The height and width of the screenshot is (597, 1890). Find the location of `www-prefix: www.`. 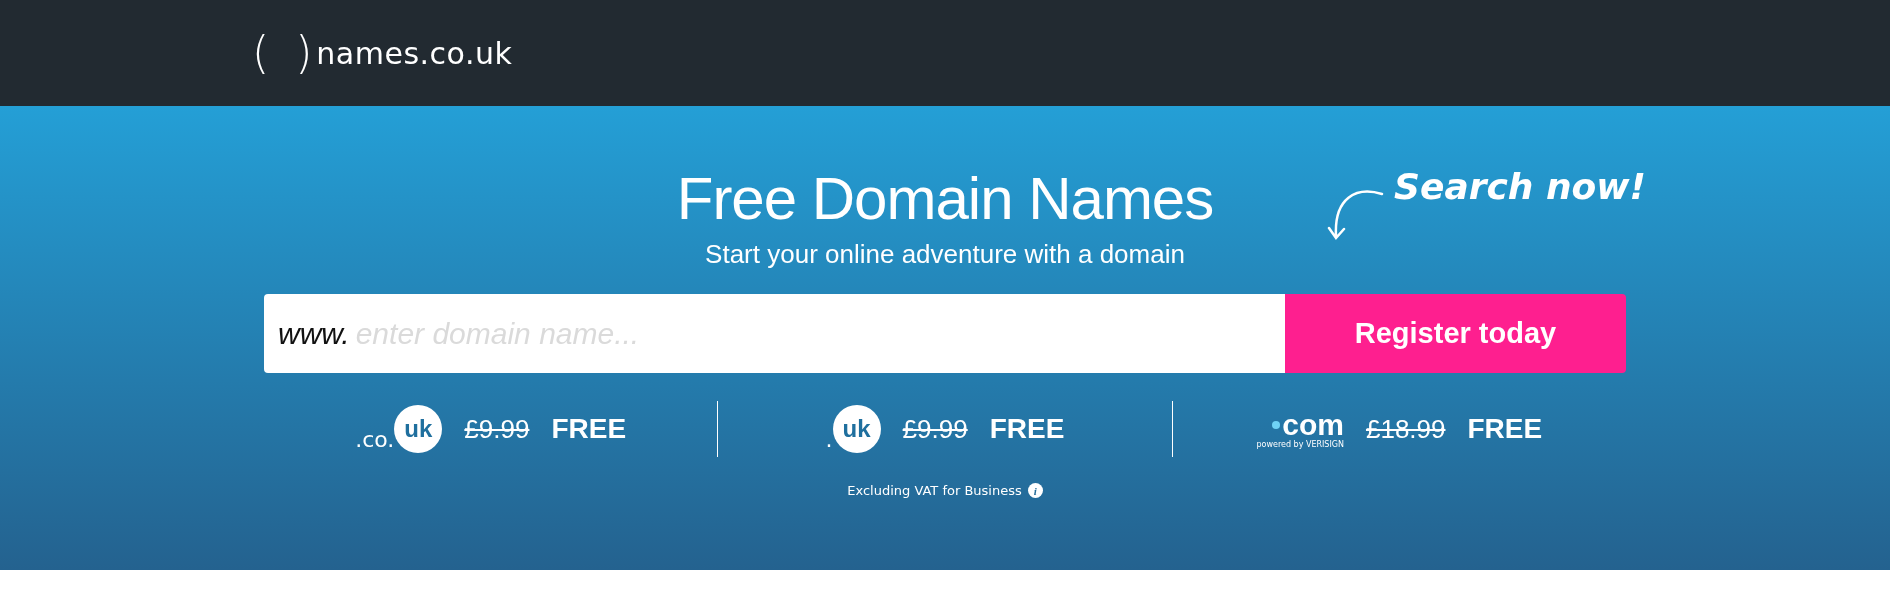

www-prefix: www. is located at coordinates (314, 333).